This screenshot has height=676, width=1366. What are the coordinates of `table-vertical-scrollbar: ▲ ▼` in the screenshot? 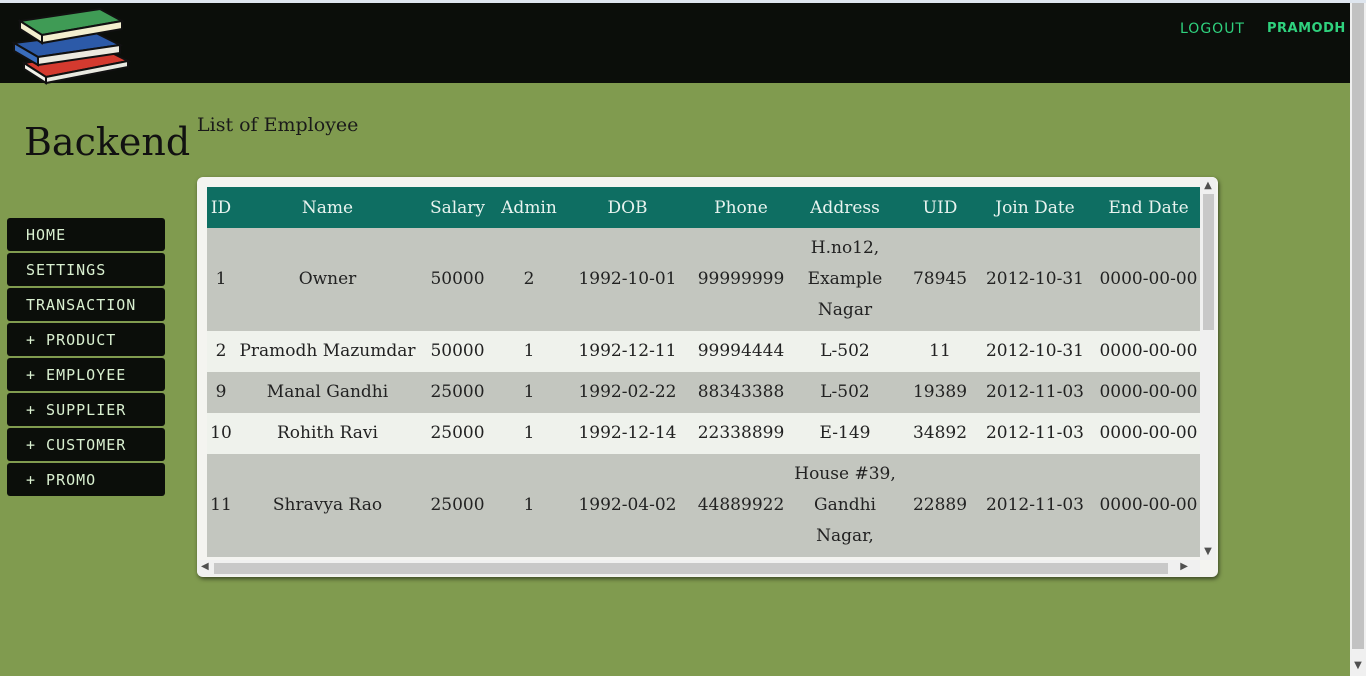 It's located at (1208, 368).